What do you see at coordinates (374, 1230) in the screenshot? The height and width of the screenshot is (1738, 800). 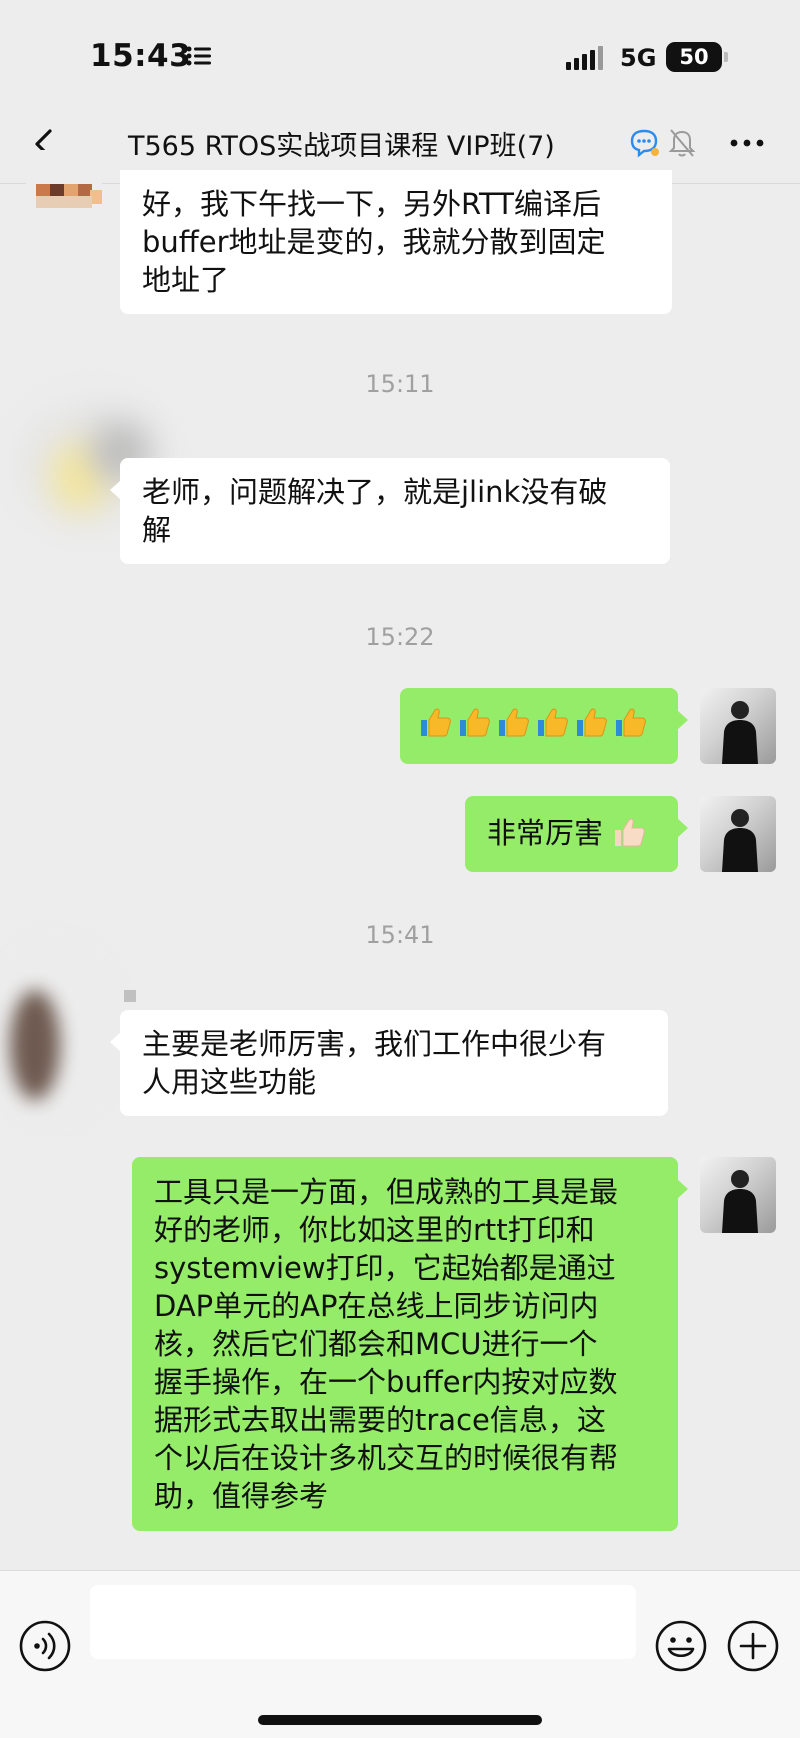 I see `message-line: 好的老师，你比如这里的rtt打印和` at bounding box center [374, 1230].